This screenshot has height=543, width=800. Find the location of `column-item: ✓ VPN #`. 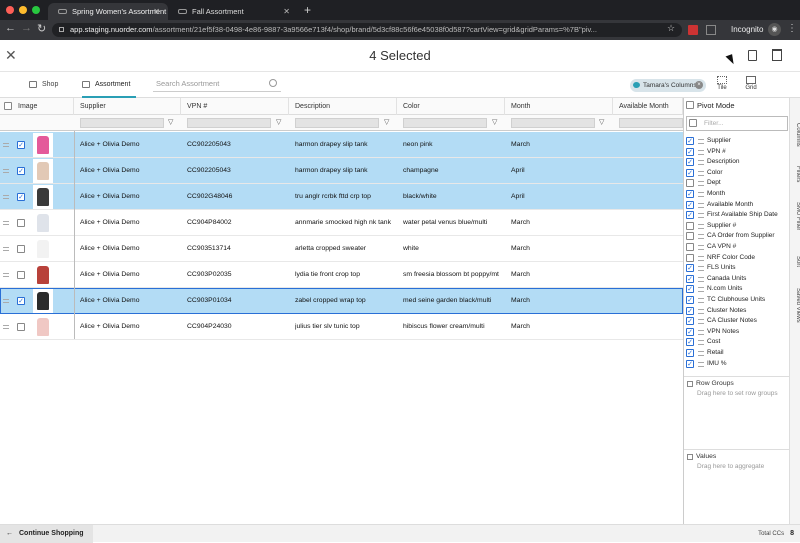

column-item: ✓ VPN # is located at coordinates (706, 152).